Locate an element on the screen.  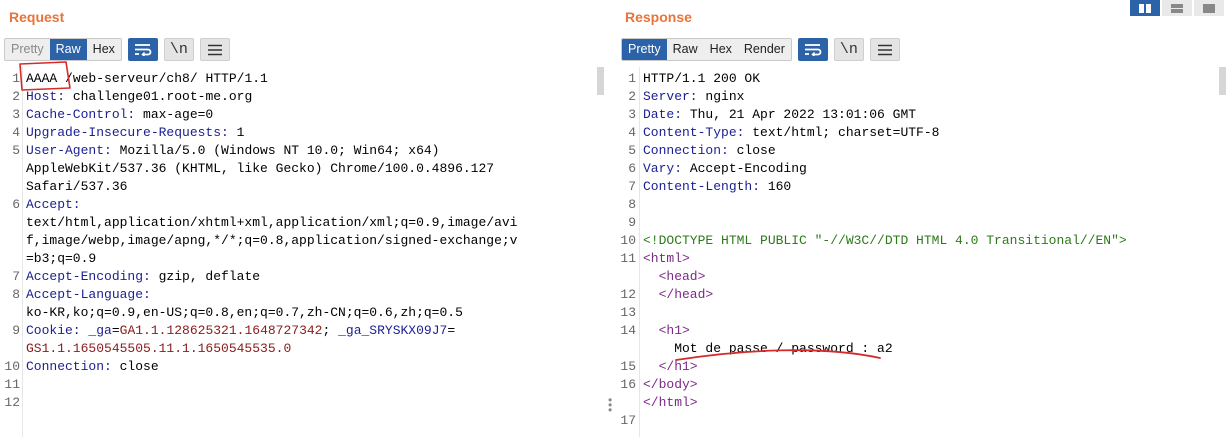
code-token: Accept-Encoding is located at coordinates (744, 168).